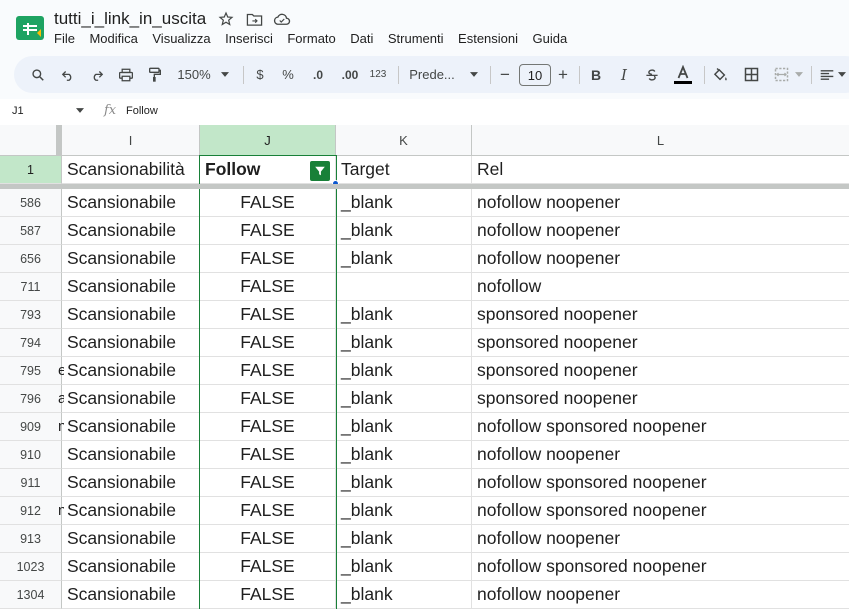 The width and height of the screenshot is (849, 609). Describe the element at coordinates (31, 259) in the screenshot. I see `row-header: 656` at that location.